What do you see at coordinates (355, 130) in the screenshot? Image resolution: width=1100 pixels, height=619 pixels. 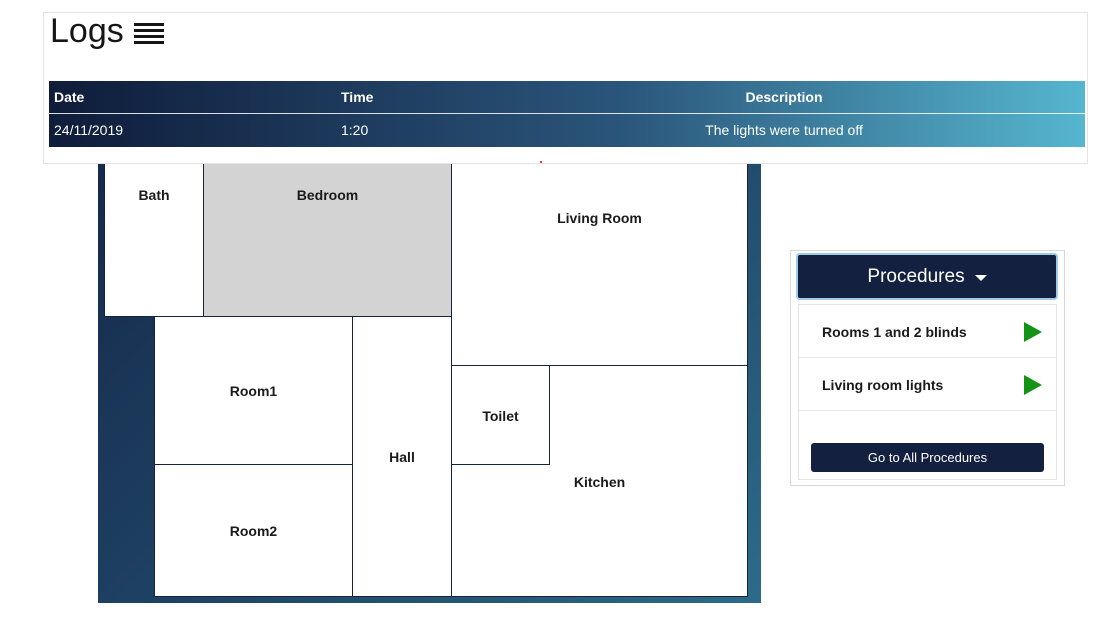 I see `log-time: 1:20` at bounding box center [355, 130].